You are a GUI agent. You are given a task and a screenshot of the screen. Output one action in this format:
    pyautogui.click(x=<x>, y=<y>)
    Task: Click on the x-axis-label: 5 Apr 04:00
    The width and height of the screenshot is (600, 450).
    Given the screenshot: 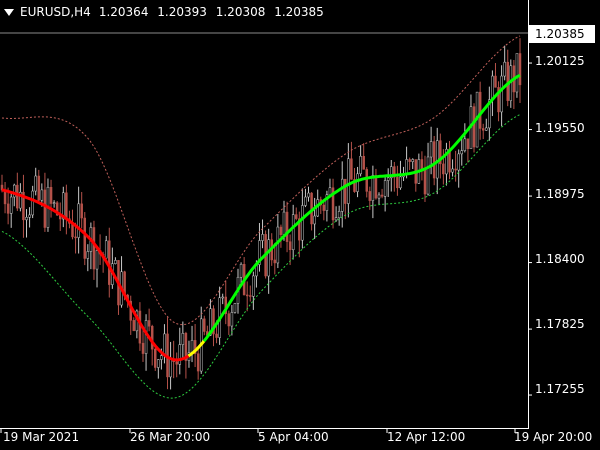 What is the action you would take?
    pyautogui.click(x=293, y=437)
    